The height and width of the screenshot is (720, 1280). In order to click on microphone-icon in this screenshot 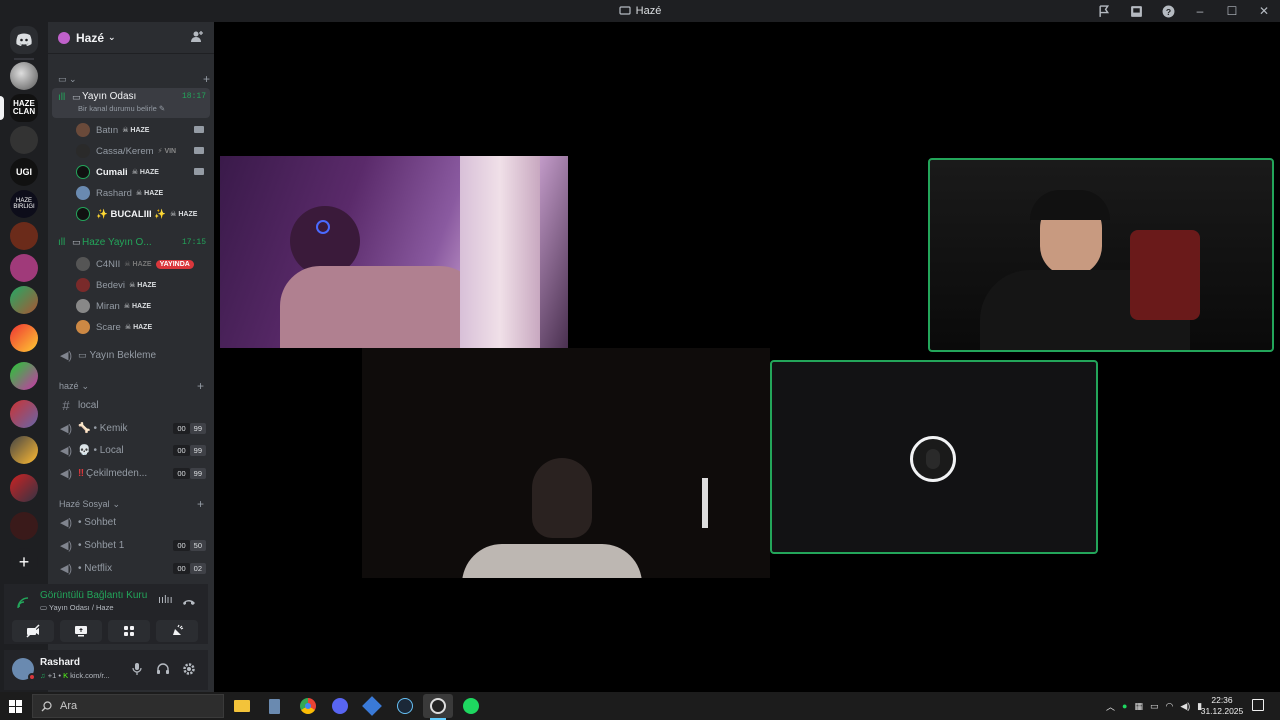, I will do `click(137, 669)`.